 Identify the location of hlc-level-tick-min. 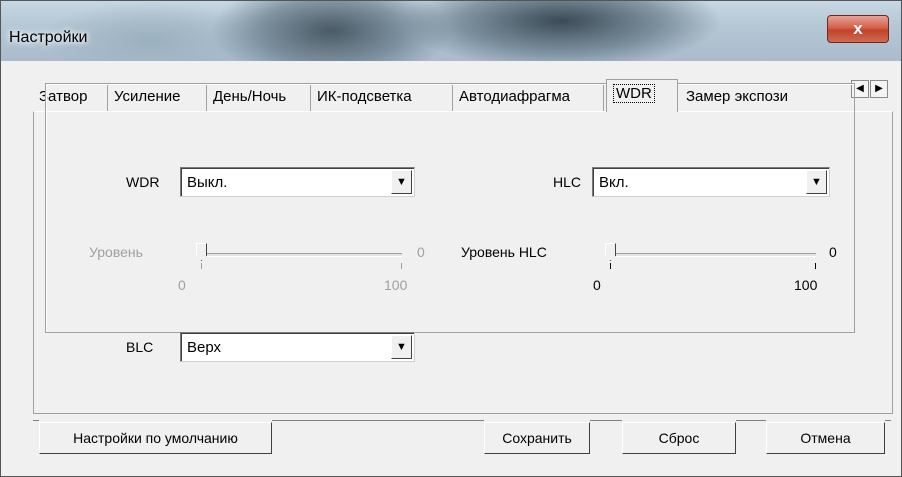
(610, 266).